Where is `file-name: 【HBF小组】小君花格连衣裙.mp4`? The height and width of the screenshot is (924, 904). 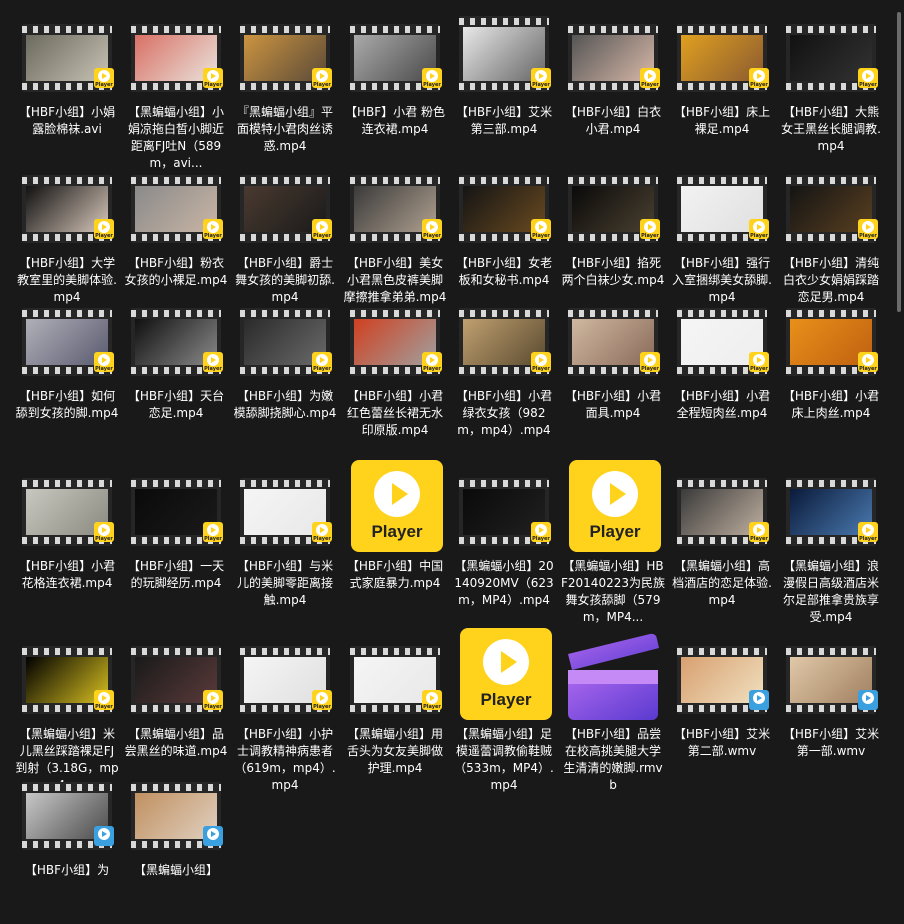 file-name: 【HBF小组】小君花格连衣裙.mp4 is located at coordinates (67, 574).